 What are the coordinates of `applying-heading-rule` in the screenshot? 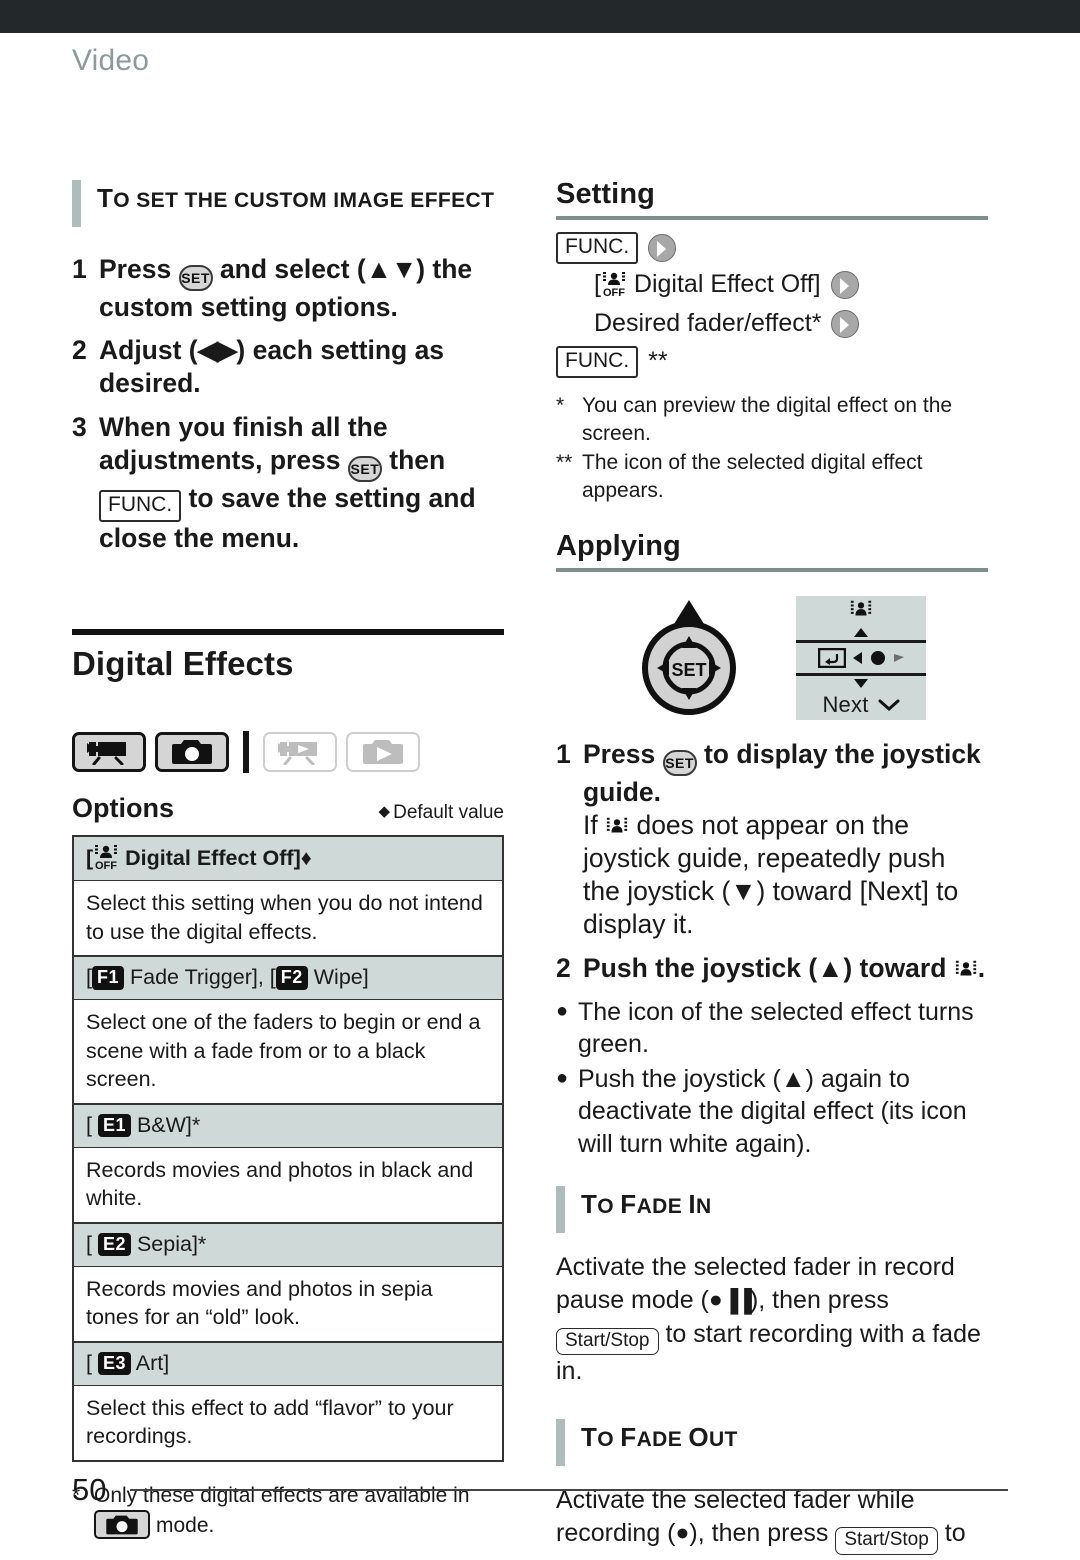 It's located at (772, 570).